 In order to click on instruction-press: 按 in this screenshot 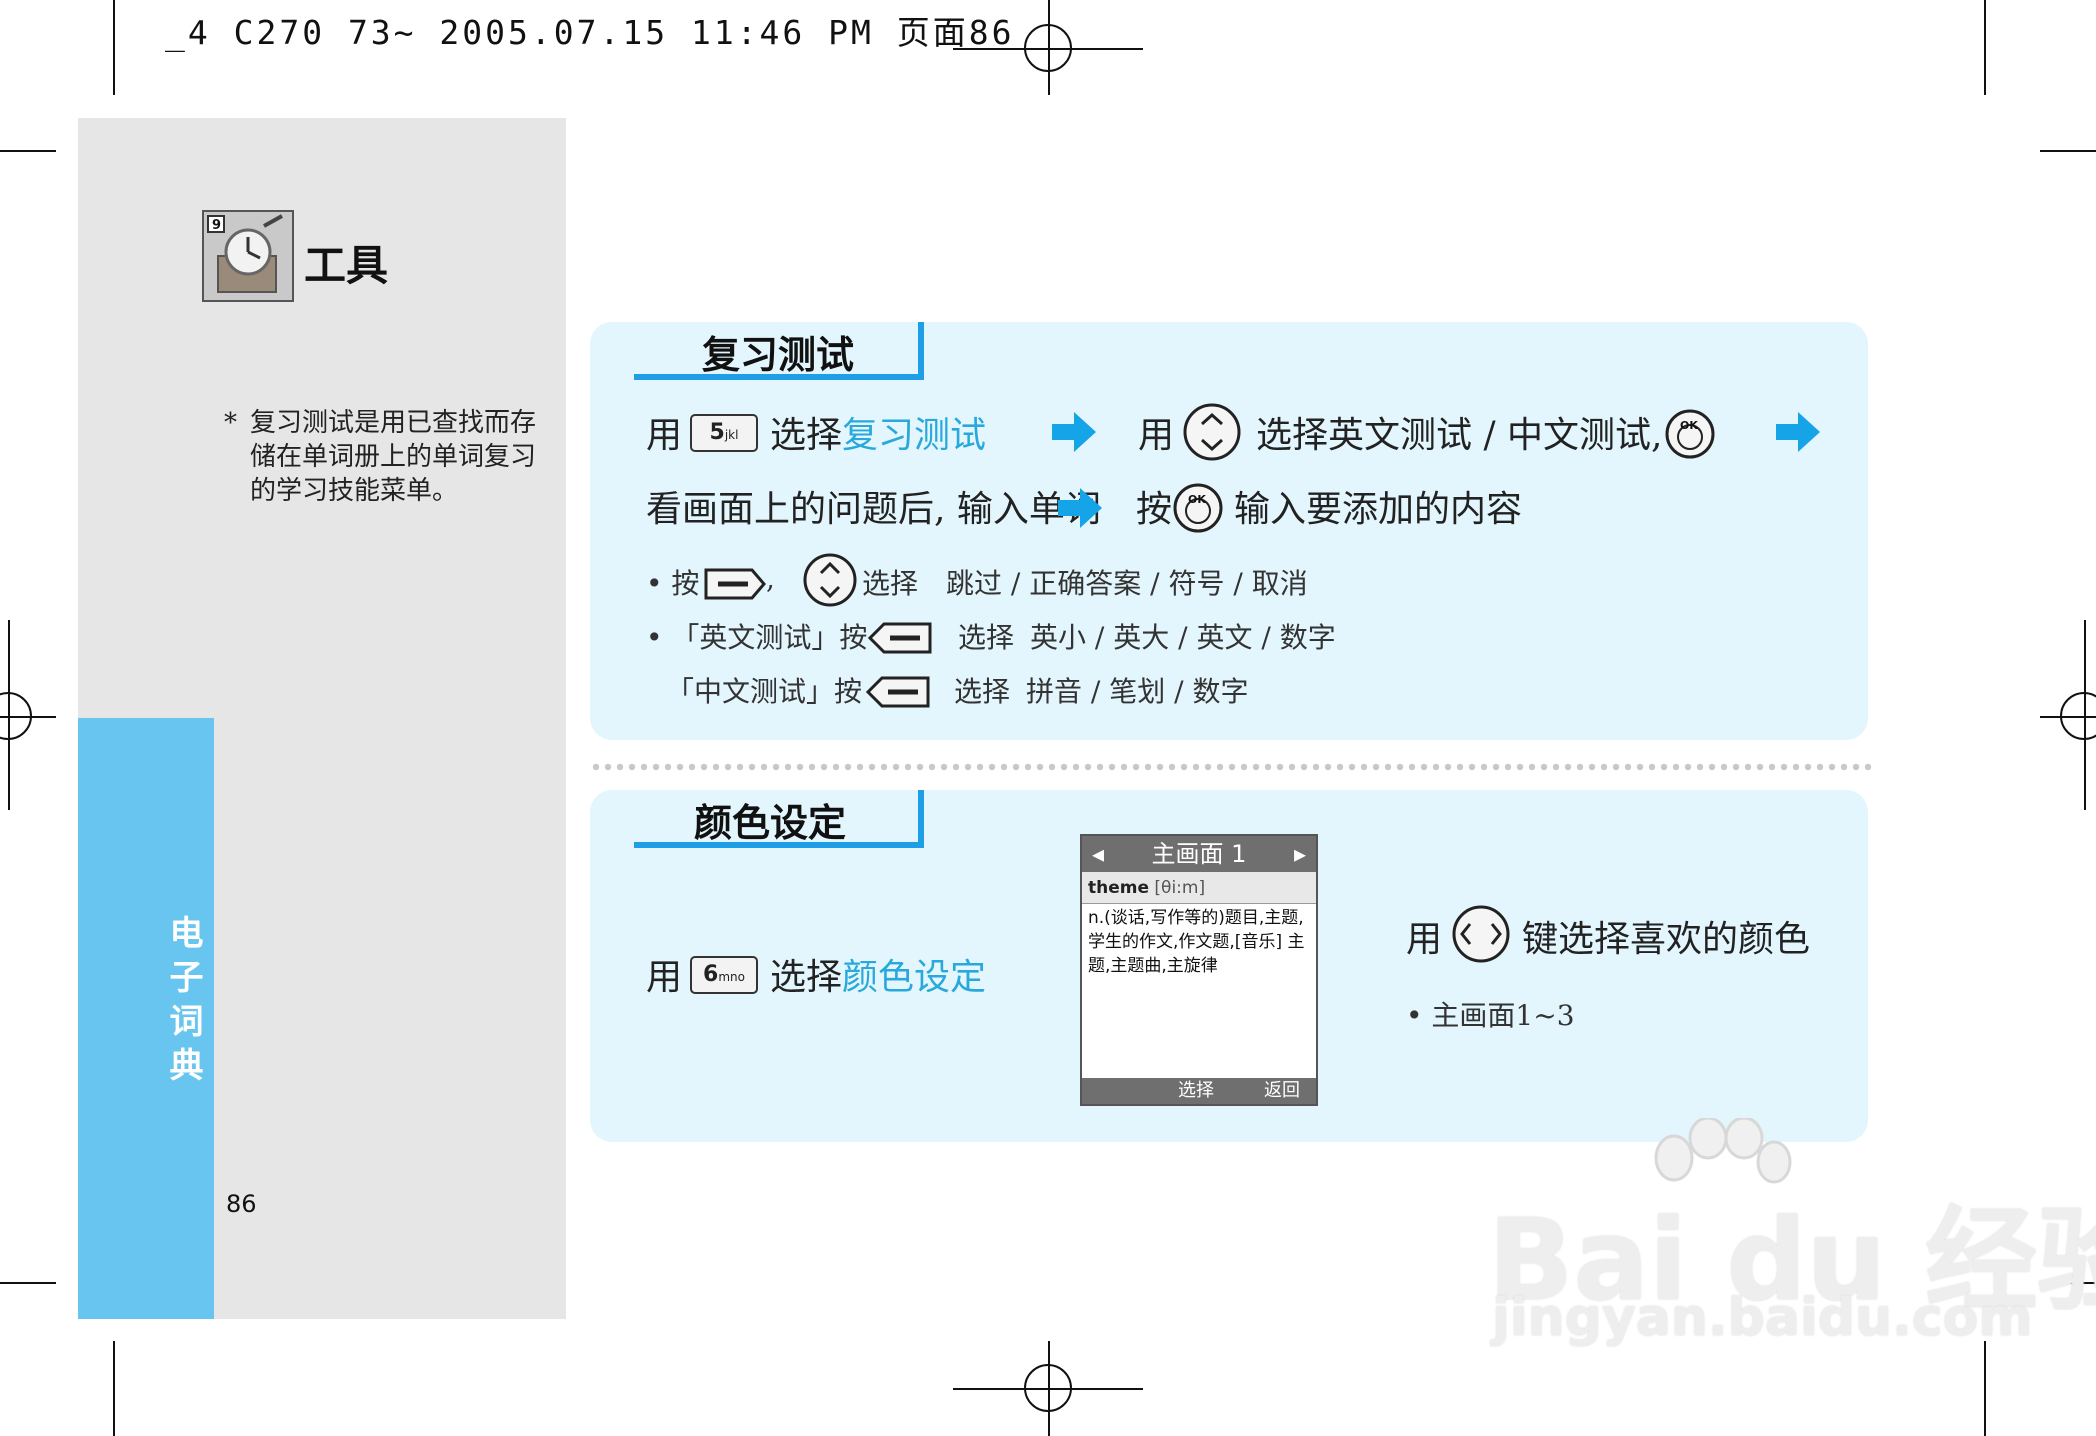, I will do `click(1154, 509)`.